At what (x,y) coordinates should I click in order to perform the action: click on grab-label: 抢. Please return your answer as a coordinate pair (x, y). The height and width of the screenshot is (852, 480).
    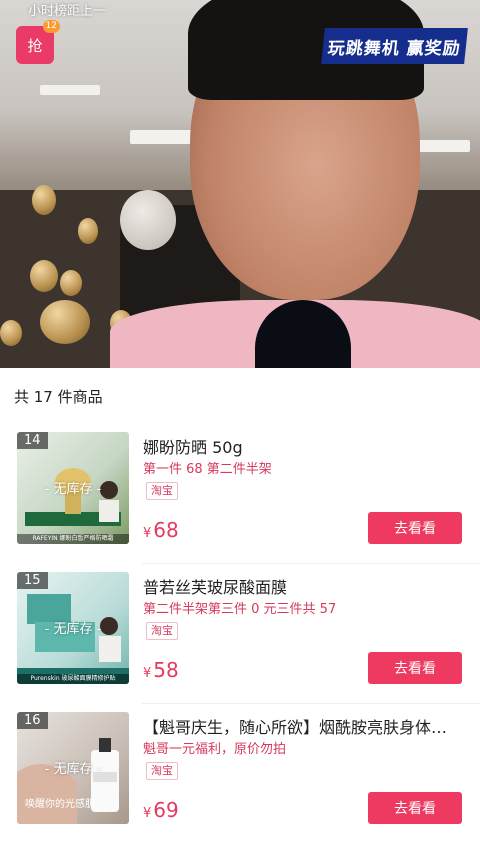
    Looking at the image, I should click on (35, 45).